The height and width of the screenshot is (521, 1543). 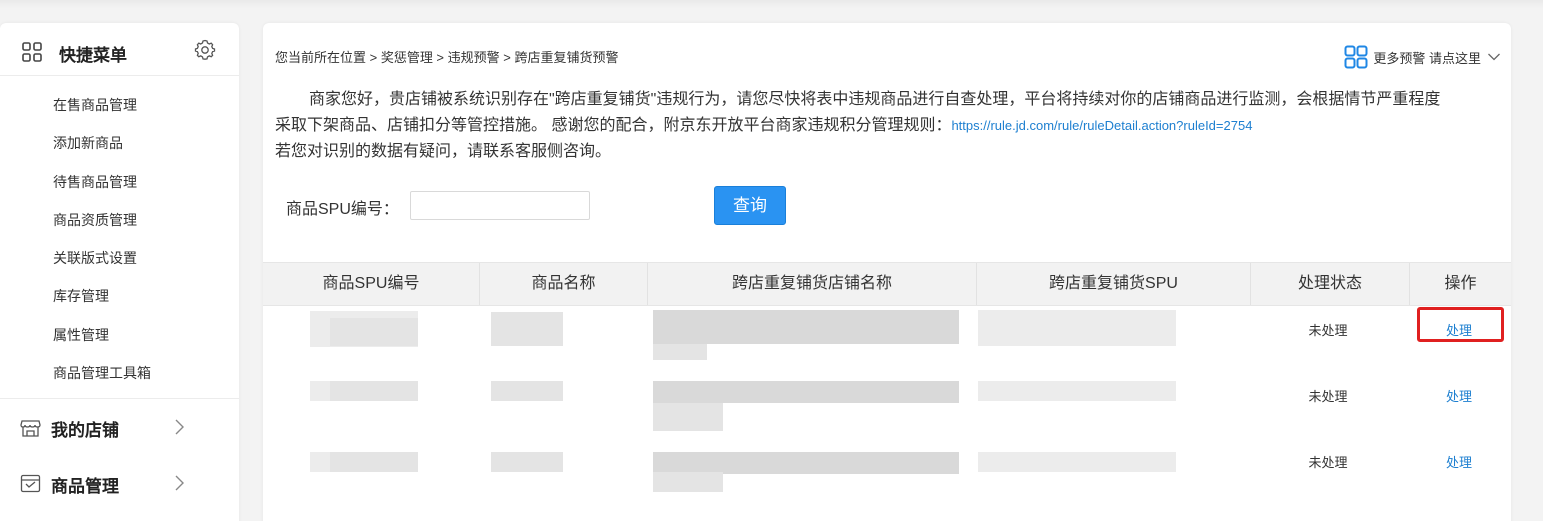 What do you see at coordinates (1427, 58) in the screenshot?
I see `more-warnings-label: 更多预警 请点这里` at bounding box center [1427, 58].